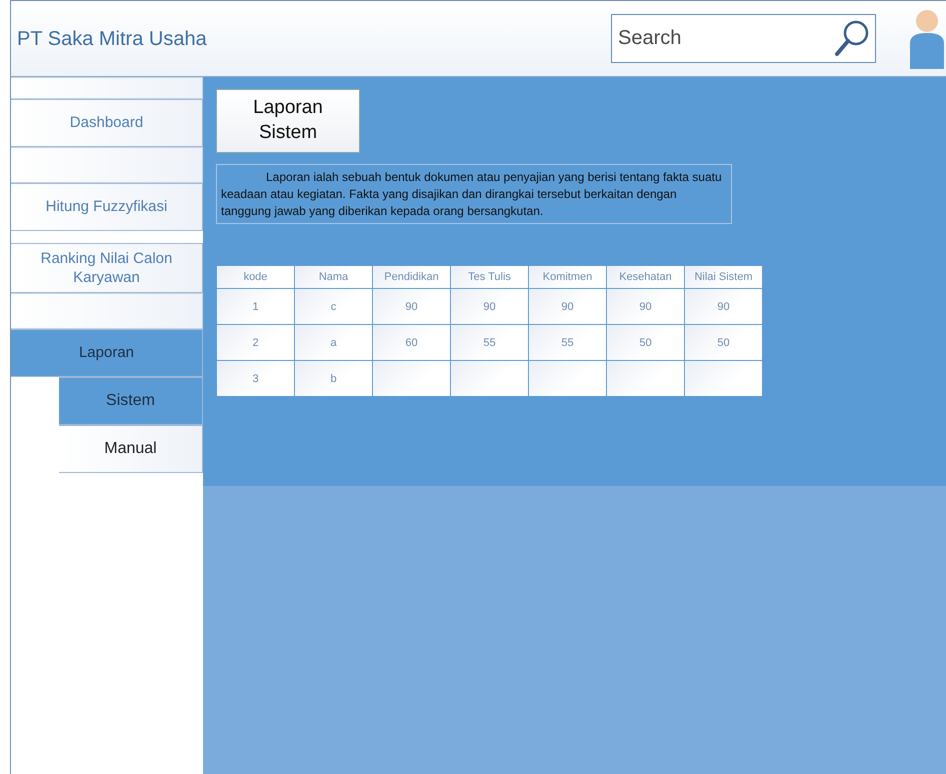 This screenshot has height=774, width=946. What do you see at coordinates (333, 306) in the screenshot?
I see `table-cell: c` at bounding box center [333, 306].